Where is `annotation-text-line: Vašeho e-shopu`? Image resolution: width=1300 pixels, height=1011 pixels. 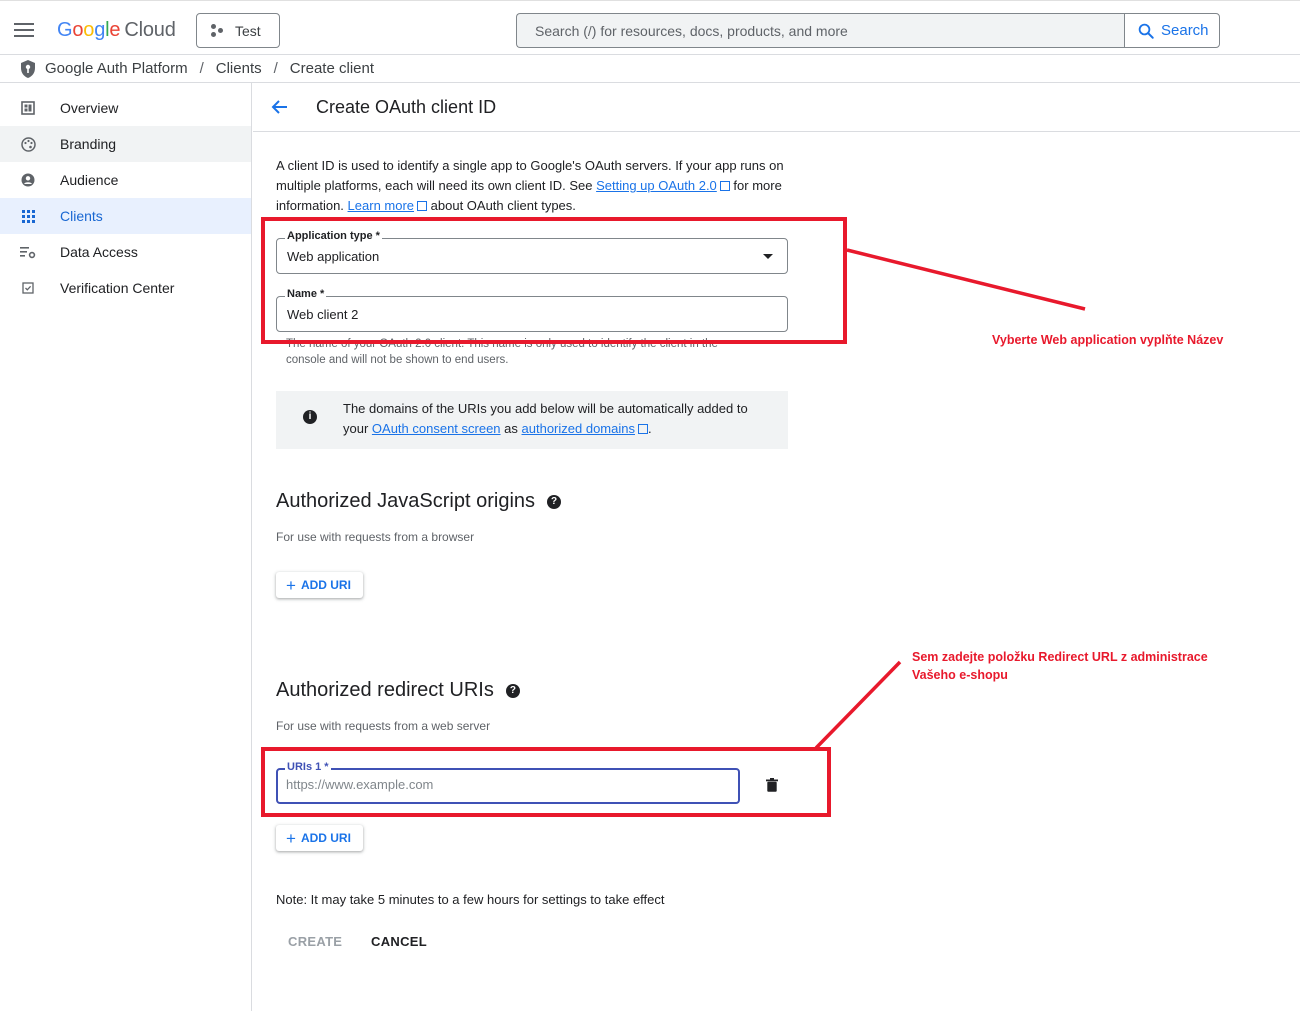
annotation-text-line: Vašeho e-shopu is located at coordinates (960, 675).